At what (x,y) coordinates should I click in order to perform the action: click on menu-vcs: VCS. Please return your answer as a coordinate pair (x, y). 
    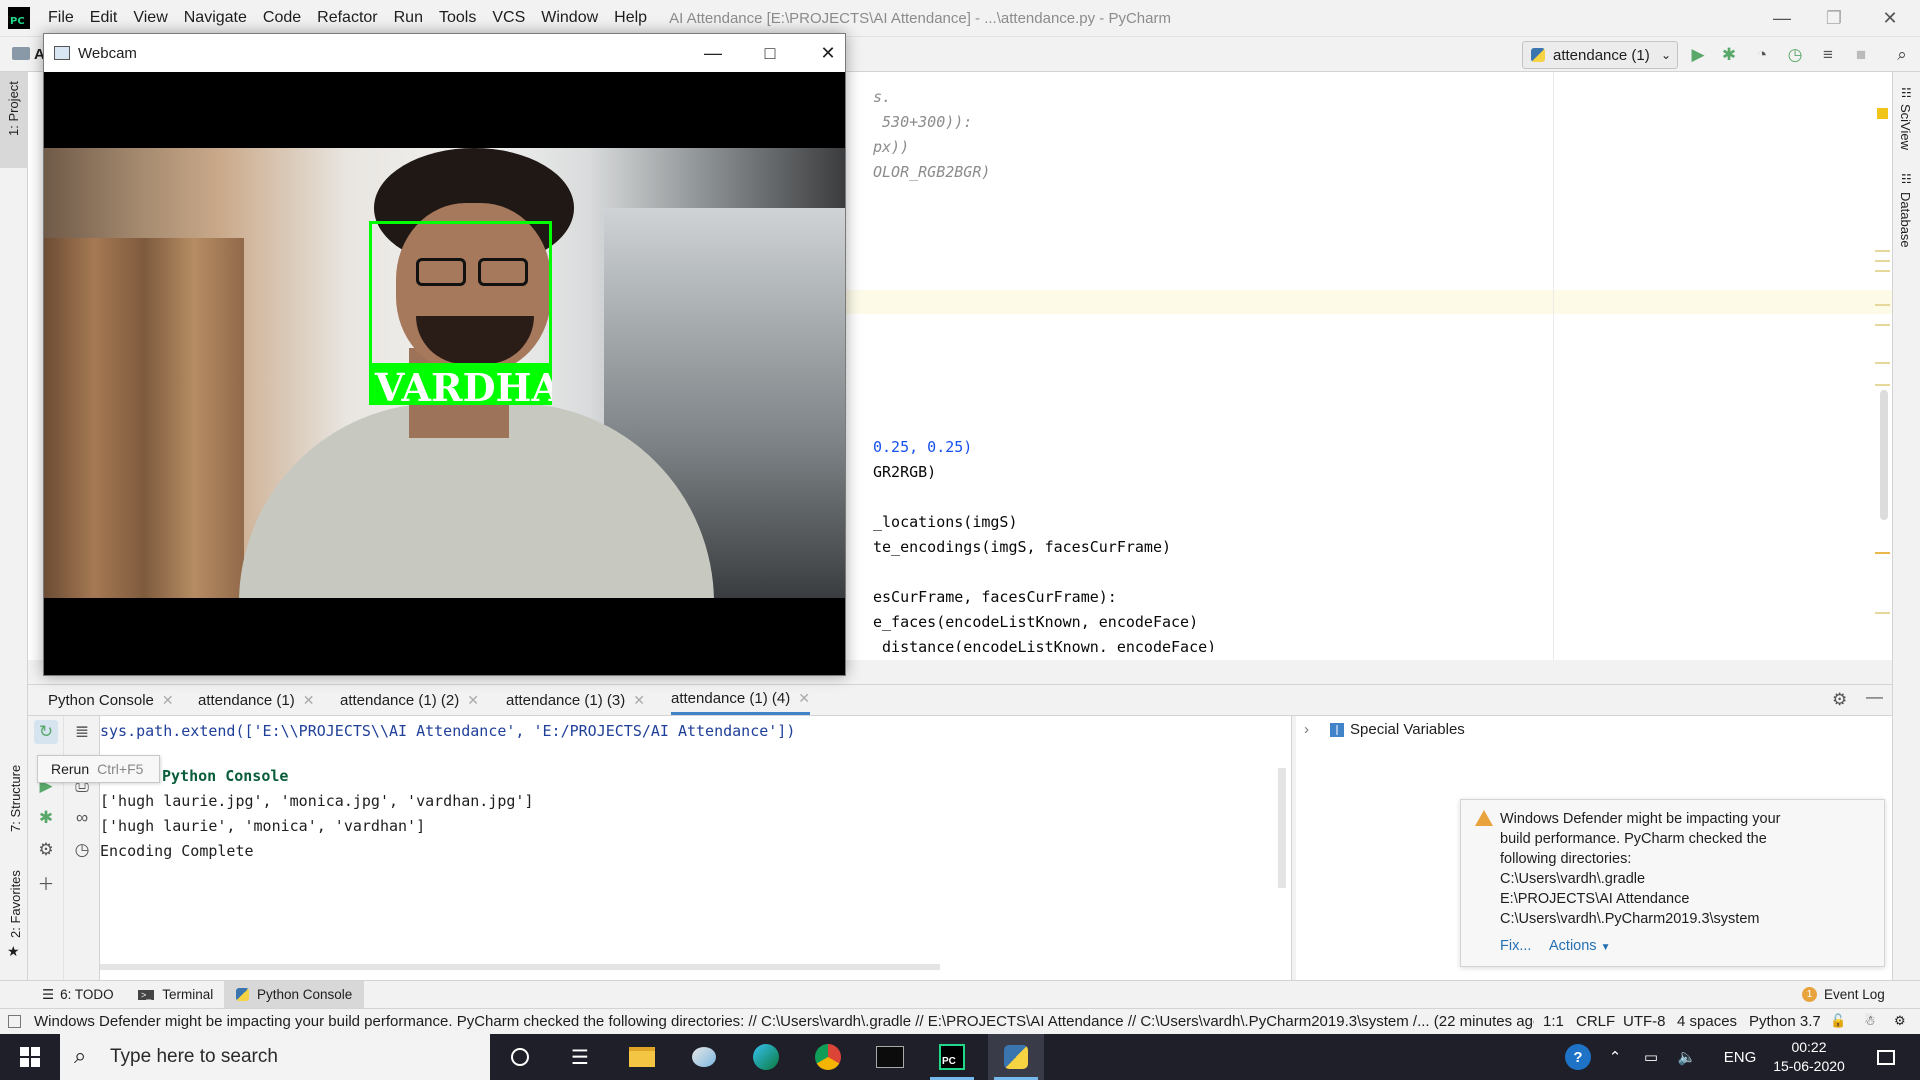
    Looking at the image, I should click on (508, 18).